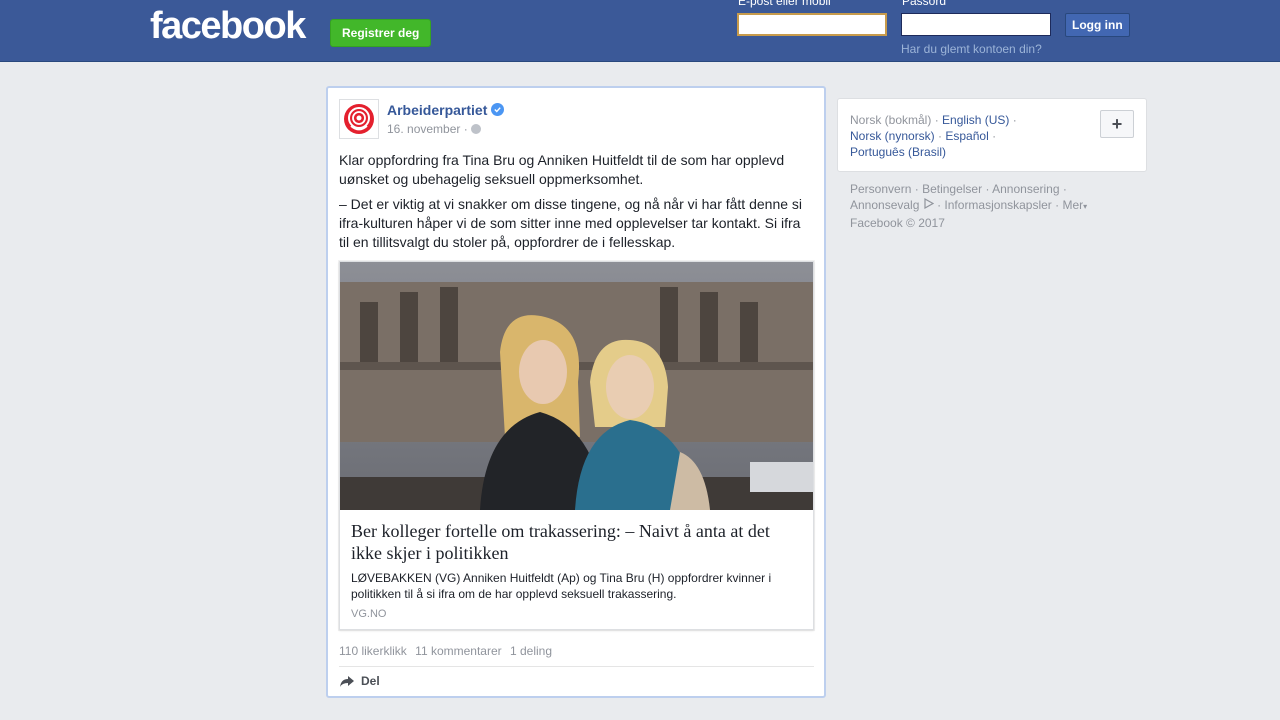  What do you see at coordinates (458, 651) in the screenshot?
I see `comments-count: 11 kommentarer` at bounding box center [458, 651].